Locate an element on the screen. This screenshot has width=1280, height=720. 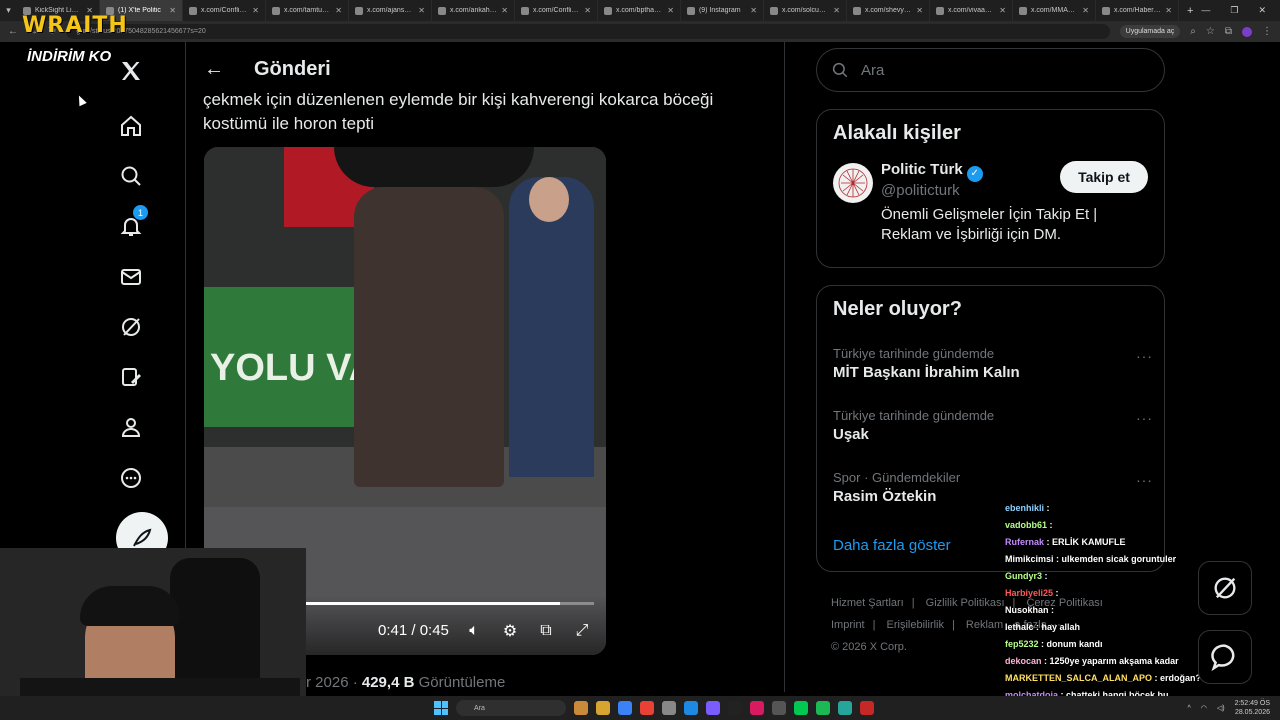
notes-edit-icon is located at coordinates (131, 377).